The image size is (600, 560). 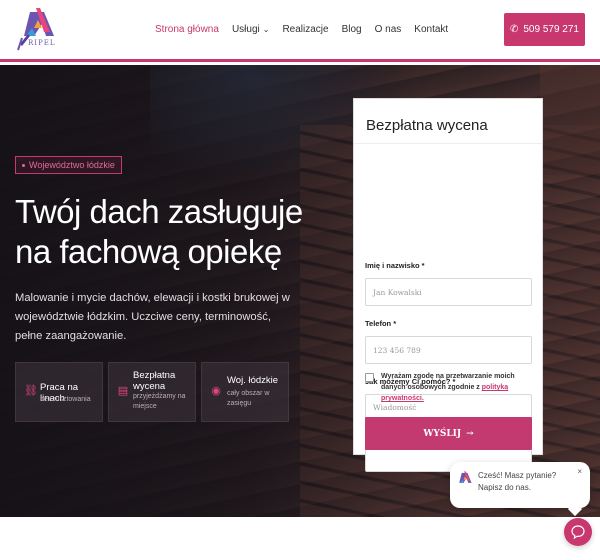 What do you see at coordinates (369, 377) in the screenshot?
I see `consent-checkbox` at bounding box center [369, 377].